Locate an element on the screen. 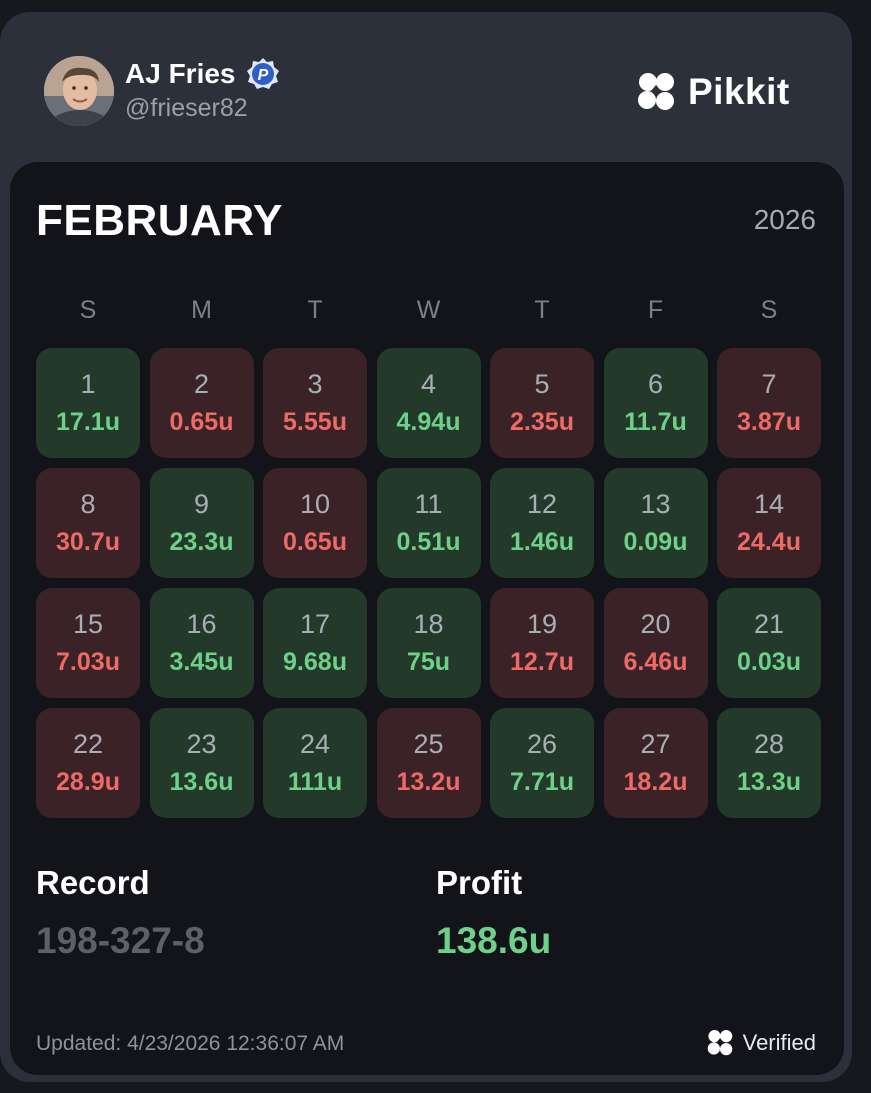 The height and width of the screenshot is (1093, 871). day-number: 23 is located at coordinates (201, 744).